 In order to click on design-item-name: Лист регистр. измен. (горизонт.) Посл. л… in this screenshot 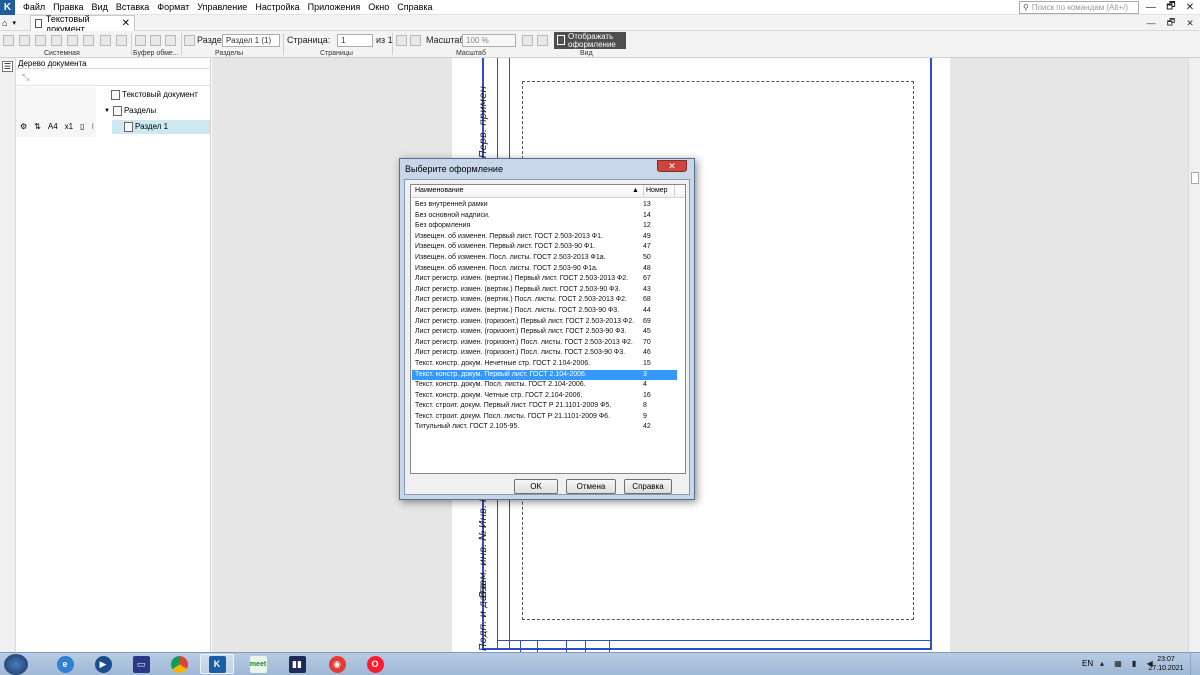, I will do `click(524, 342)`.